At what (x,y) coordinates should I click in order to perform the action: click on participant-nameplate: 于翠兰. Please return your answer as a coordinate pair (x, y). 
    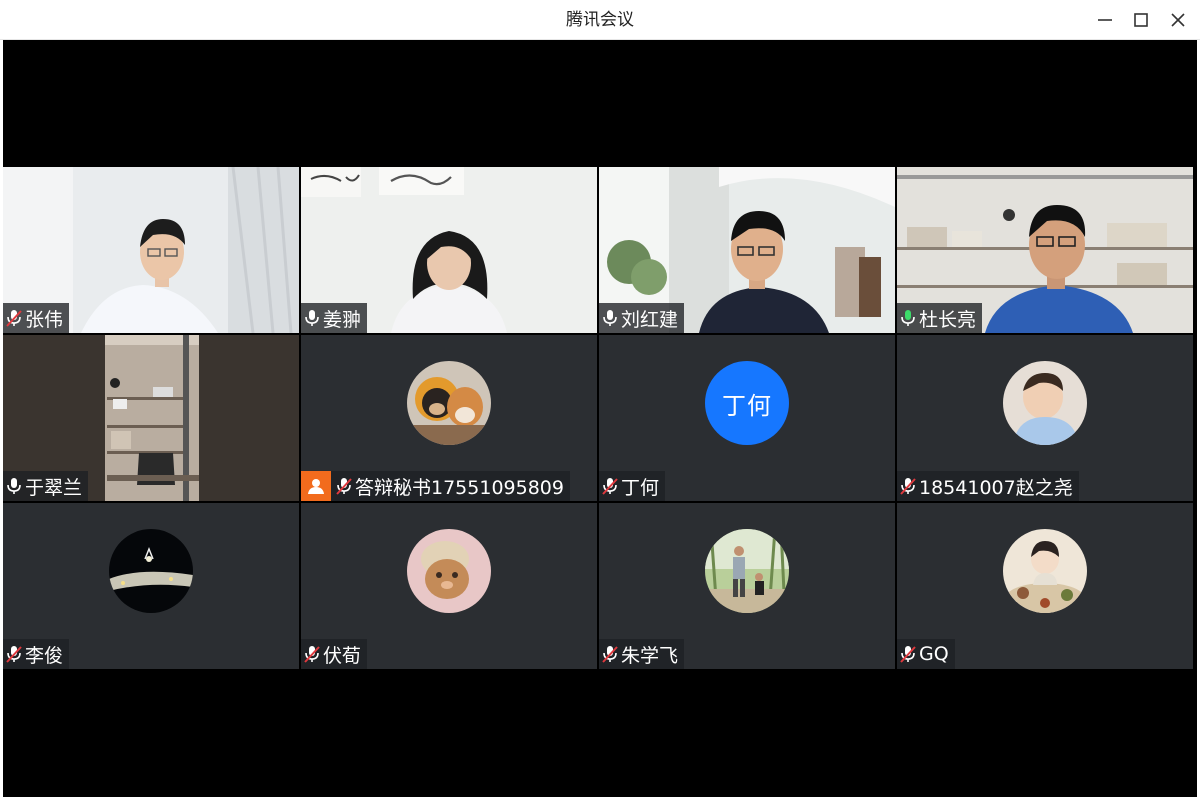
    Looking at the image, I should click on (46, 486).